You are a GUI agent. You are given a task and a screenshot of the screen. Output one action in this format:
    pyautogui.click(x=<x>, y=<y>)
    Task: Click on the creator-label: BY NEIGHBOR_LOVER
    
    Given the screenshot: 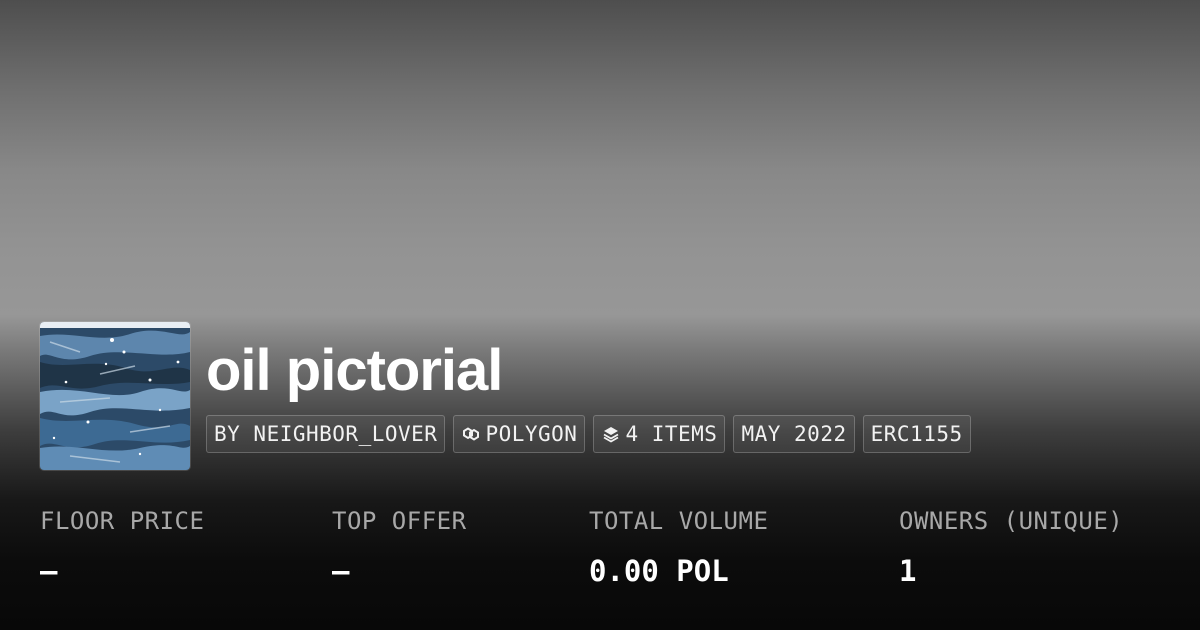 What is the action you would take?
    pyautogui.click(x=326, y=434)
    